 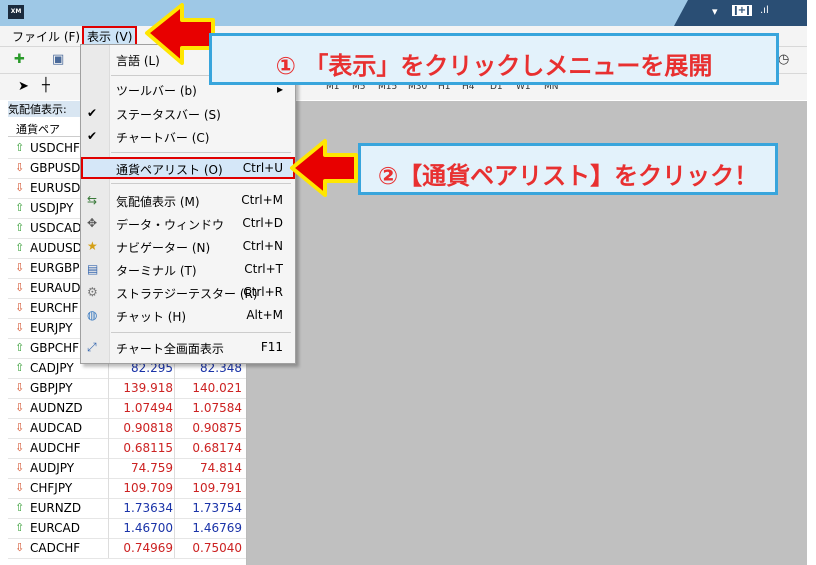 I want to click on menu-item-shortcut: Ctrl+D, so click(x=262, y=223).